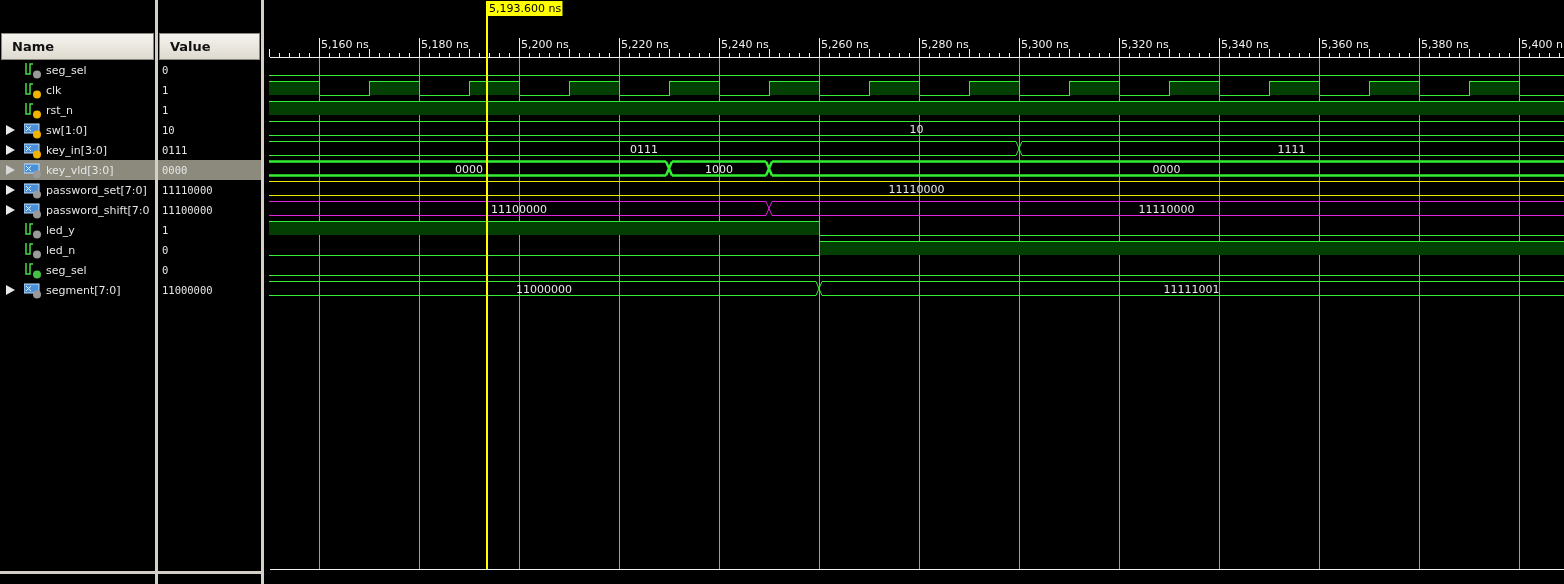 This screenshot has height=584, width=1564. What do you see at coordinates (1291, 149) in the screenshot?
I see `bus-value: 1111` at bounding box center [1291, 149].